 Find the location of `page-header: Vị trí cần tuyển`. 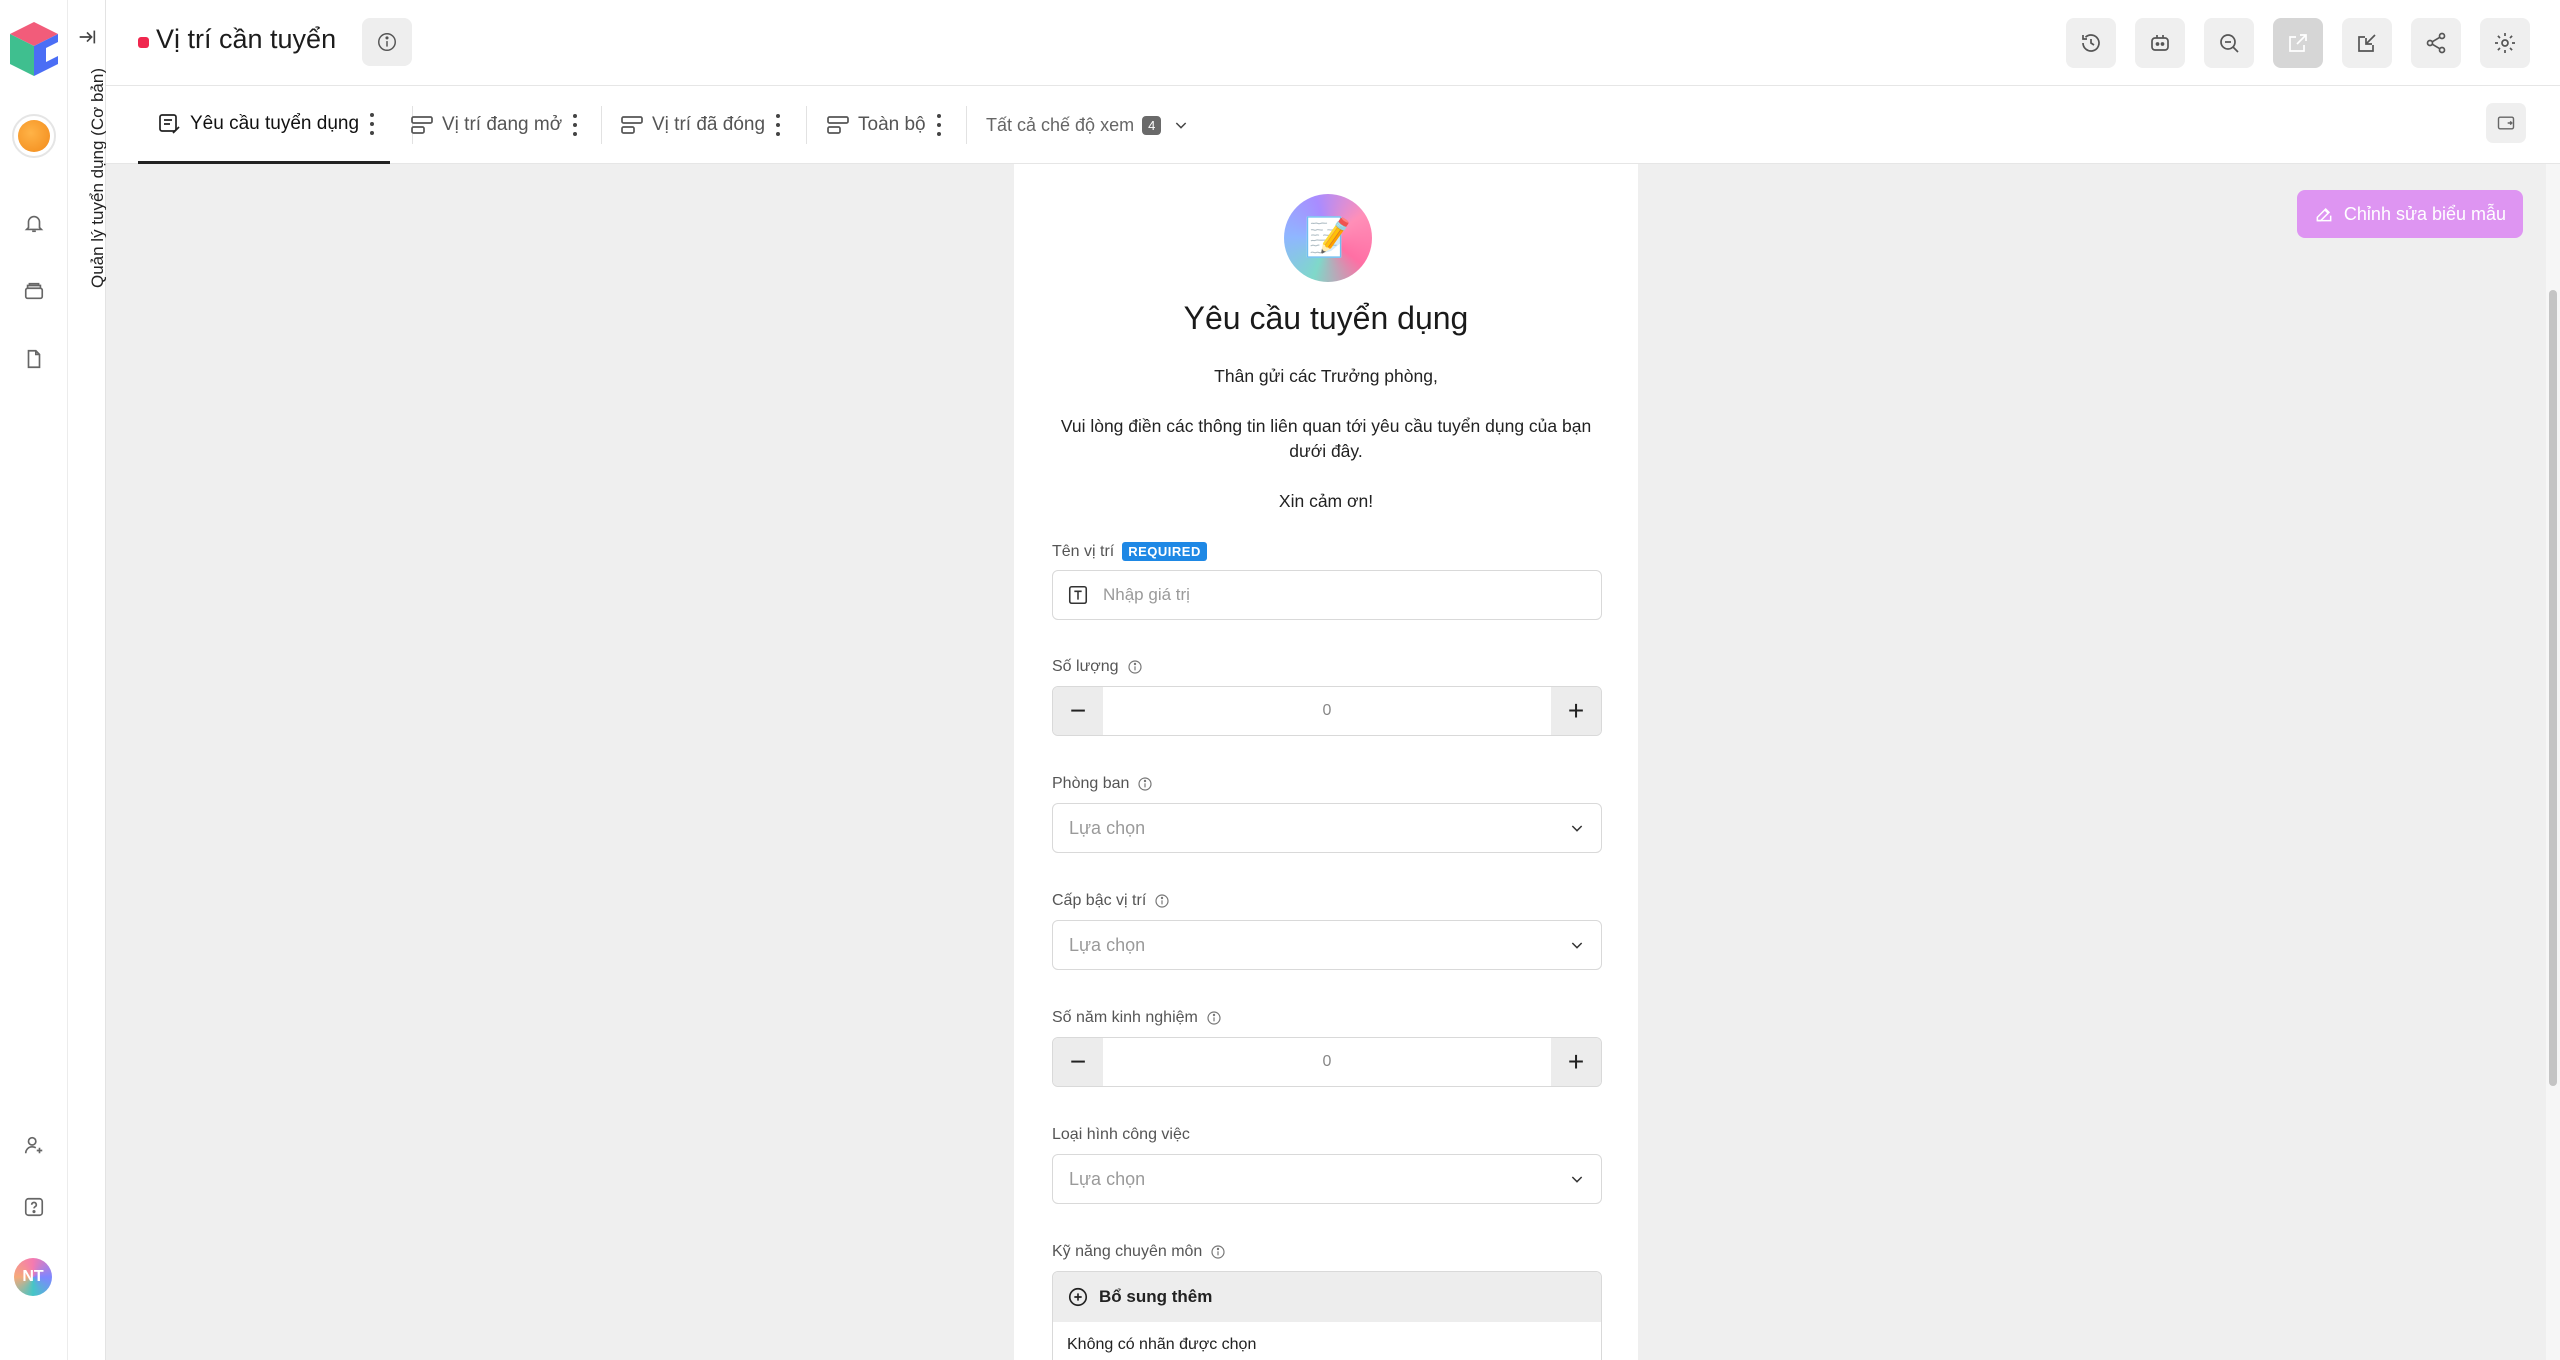

page-header: Vị trí cần tuyển is located at coordinates (1333, 43).